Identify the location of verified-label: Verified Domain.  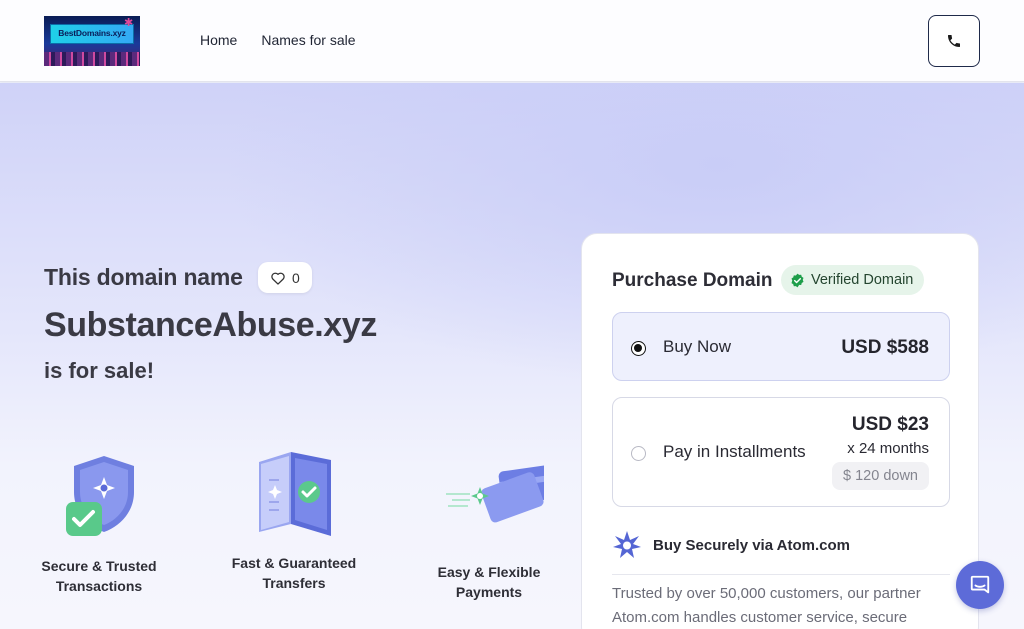
(862, 280).